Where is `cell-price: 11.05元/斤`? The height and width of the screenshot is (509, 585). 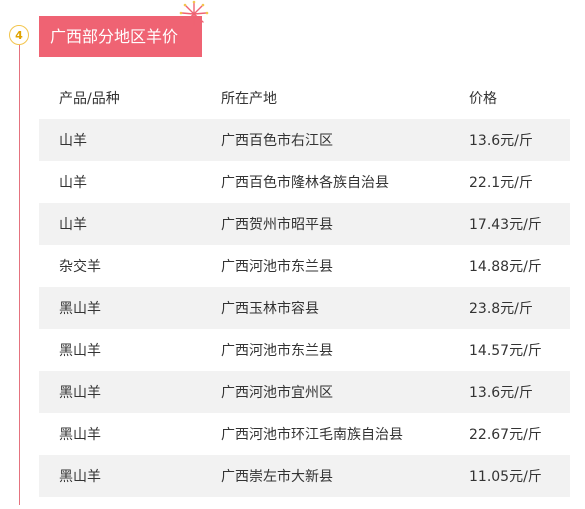
cell-price: 11.05元/斤 is located at coordinates (519, 476).